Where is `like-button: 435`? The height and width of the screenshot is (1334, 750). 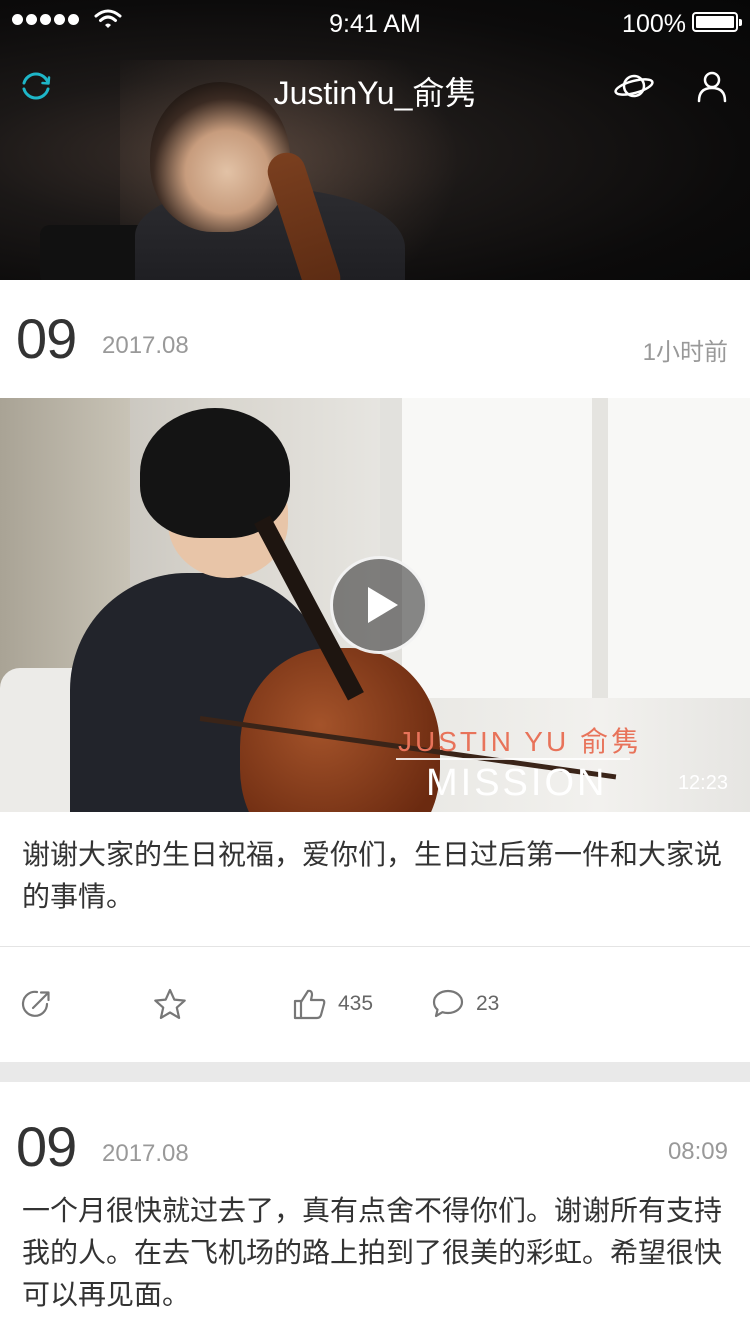
like-button: 435 is located at coordinates (332, 1004).